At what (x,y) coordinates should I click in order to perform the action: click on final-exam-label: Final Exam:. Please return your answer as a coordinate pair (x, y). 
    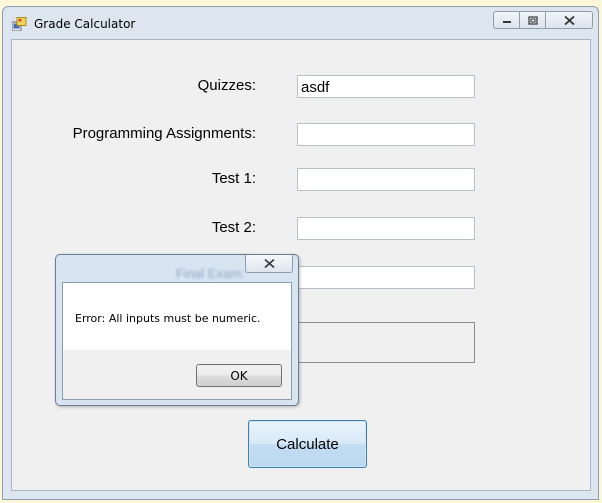
    Looking at the image, I should click on (210, 273).